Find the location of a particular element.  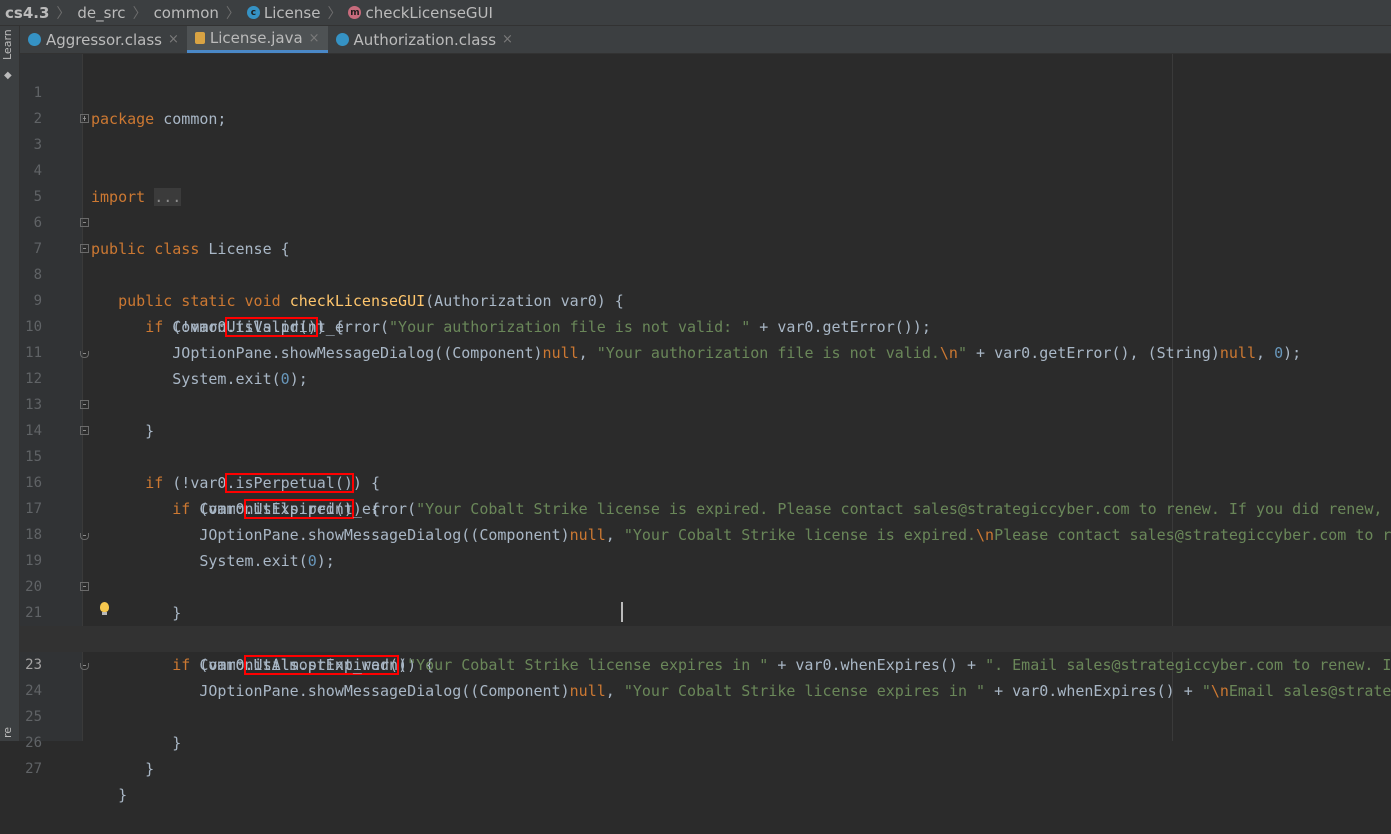

code-line: 21 if (var0.isAlmostExpired()) { is located at coordinates (705, 624).